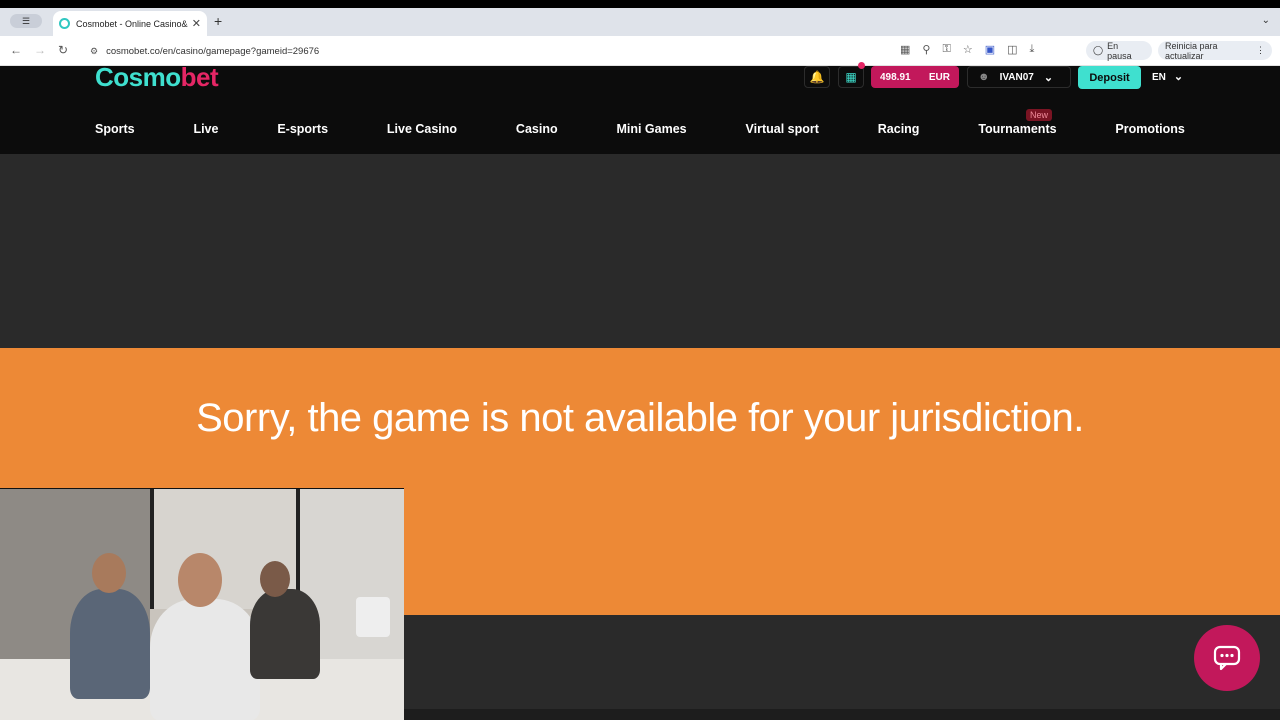 The image size is (1280, 720). Describe the element at coordinates (1017, 129) in the screenshot. I see `nav-item-tournaments: Tournaments` at that location.